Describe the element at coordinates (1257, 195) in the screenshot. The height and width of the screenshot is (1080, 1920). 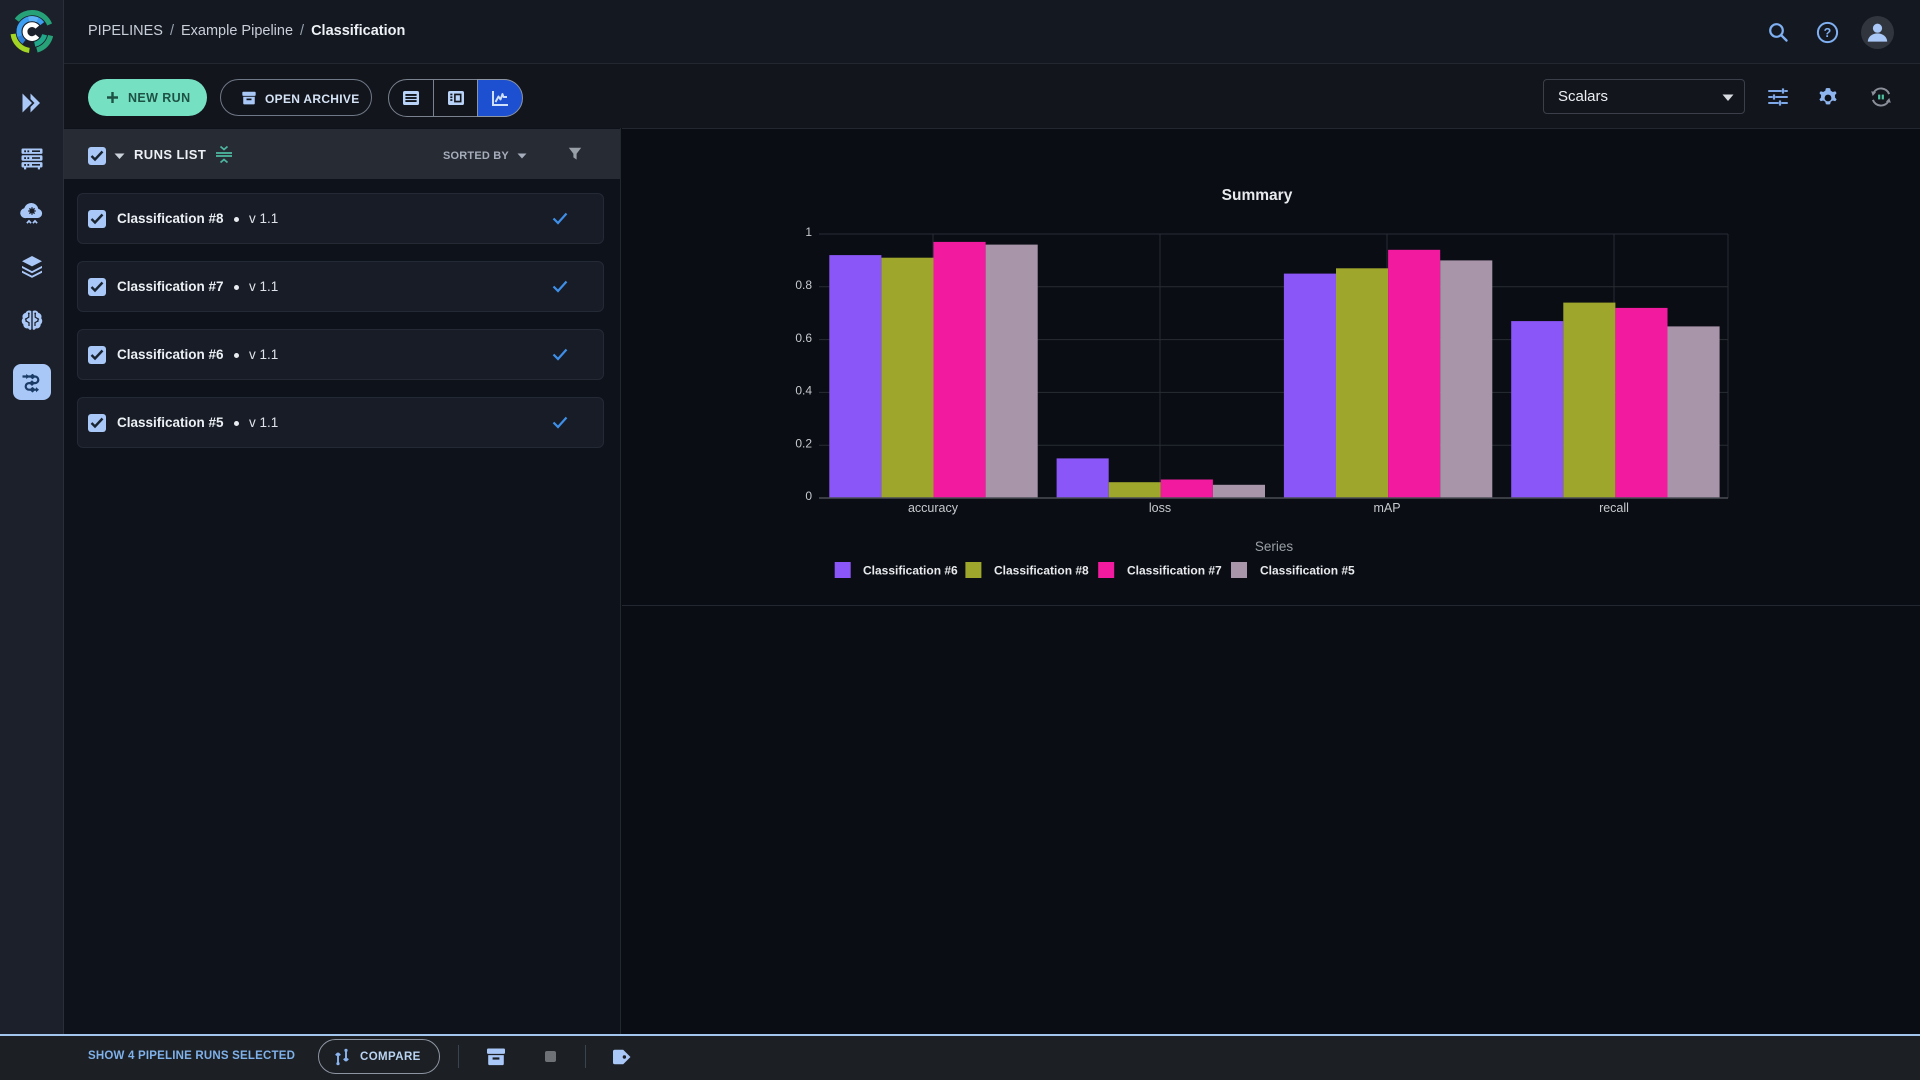
I see `svg-text: Summary` at that location.